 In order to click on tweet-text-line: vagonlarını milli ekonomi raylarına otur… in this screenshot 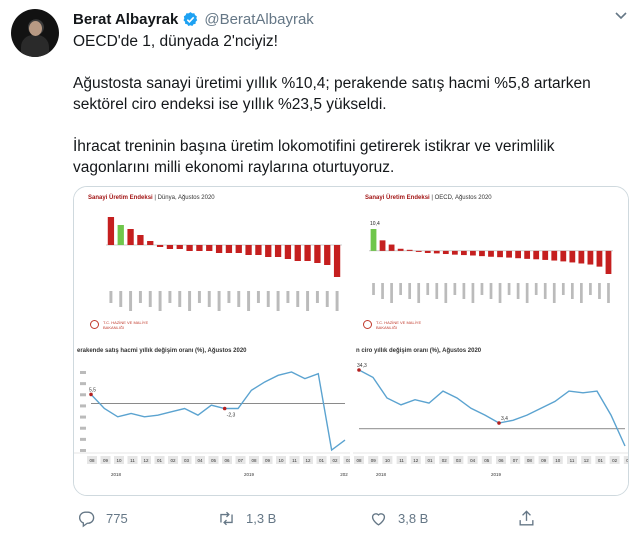, I will do `click(234, 167)`.